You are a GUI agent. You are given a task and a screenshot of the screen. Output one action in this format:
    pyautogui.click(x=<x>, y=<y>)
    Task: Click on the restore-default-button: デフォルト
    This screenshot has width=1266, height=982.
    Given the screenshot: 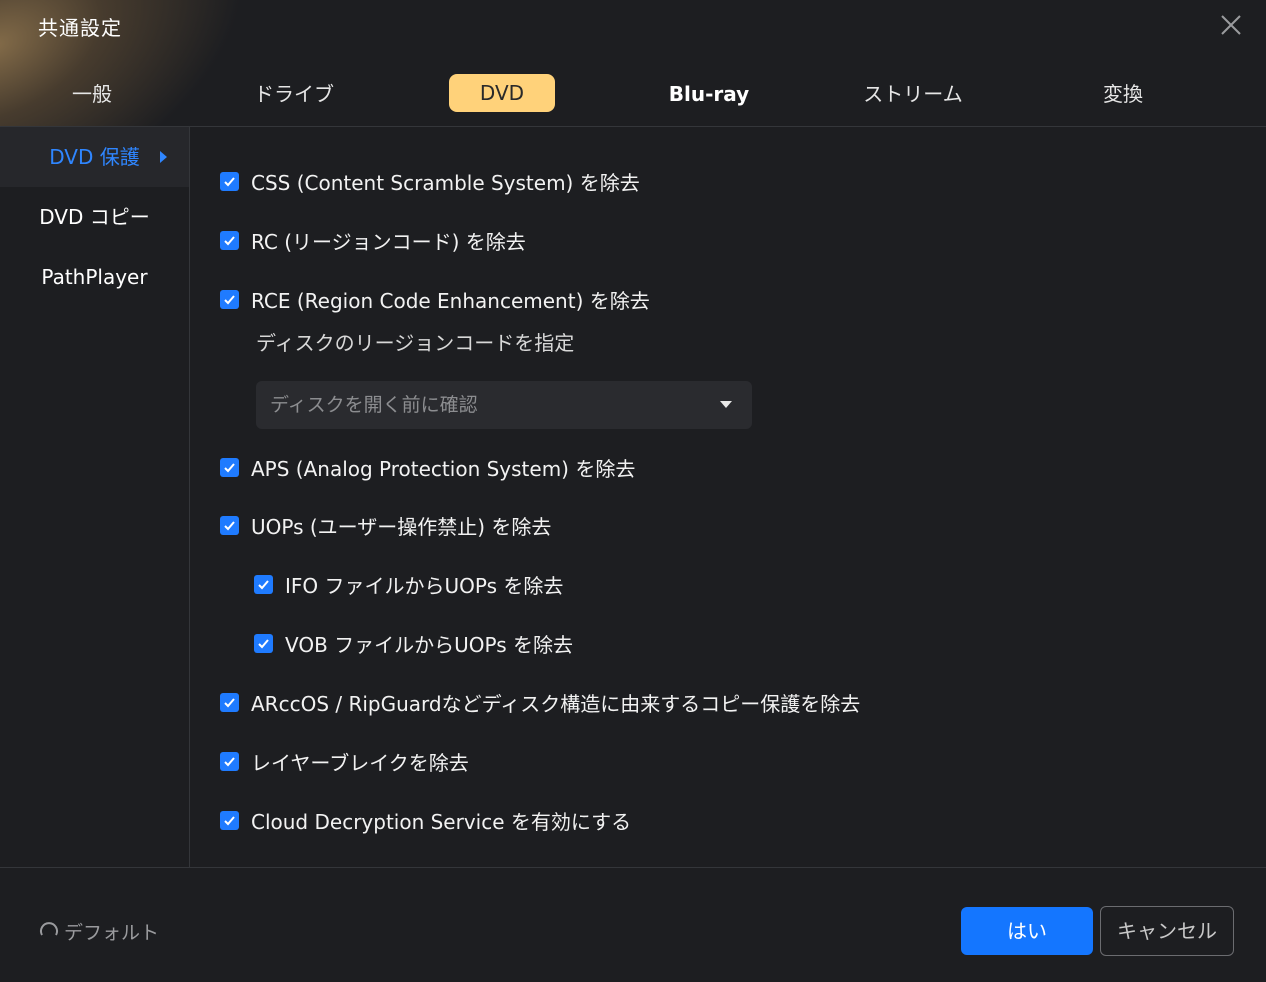 What is the action you would take?
    pyautogui.click(x=98, y=931)
    